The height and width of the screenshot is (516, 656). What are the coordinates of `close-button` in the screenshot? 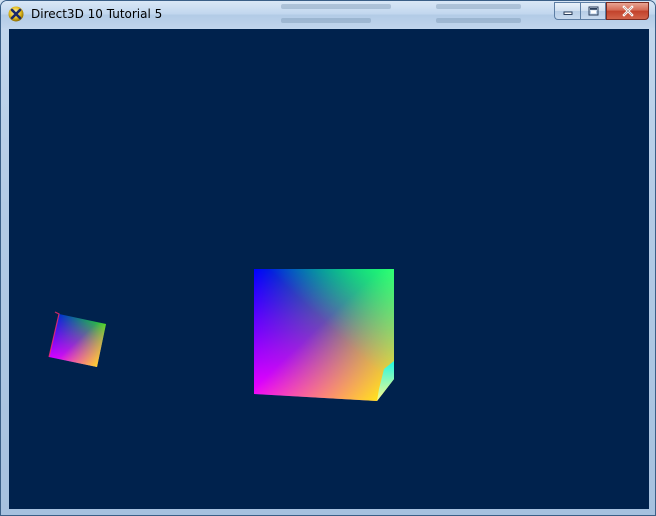 It's located at (627, 11).